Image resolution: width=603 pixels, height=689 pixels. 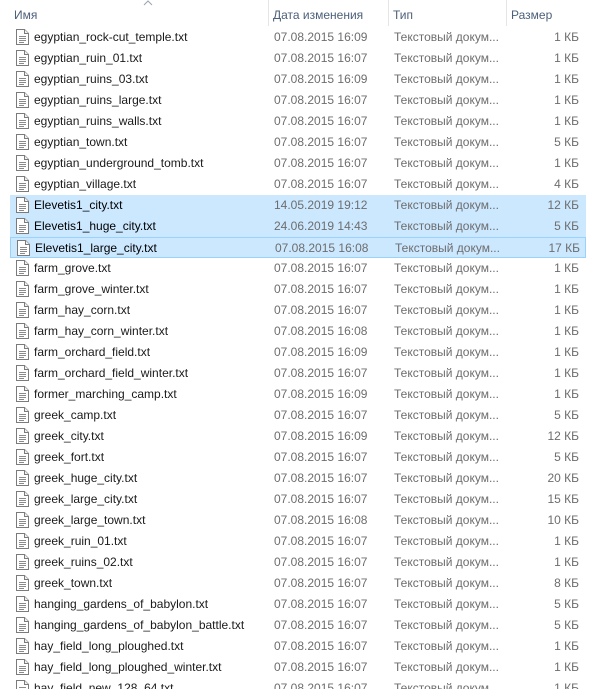 What do you see at coordinates (92, 352) in the screenshot?
I see `file-name: farm_orchard_field.txt` at bounding box center [92, 352].